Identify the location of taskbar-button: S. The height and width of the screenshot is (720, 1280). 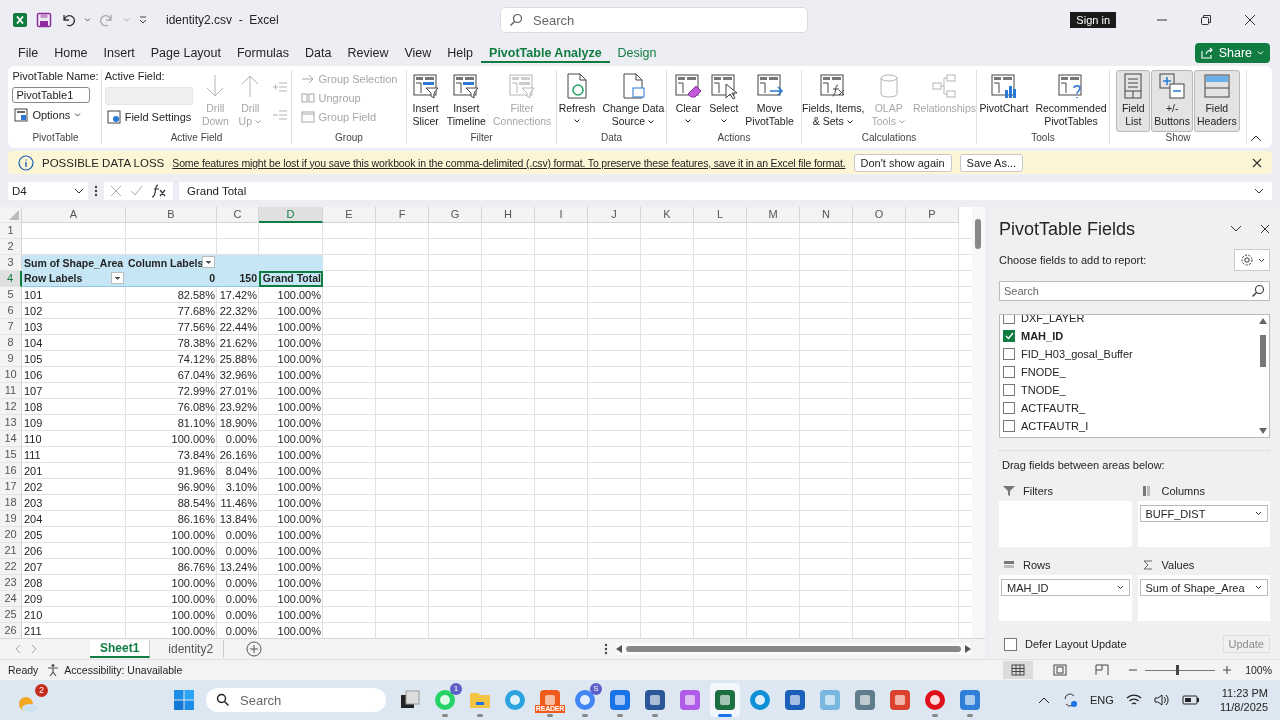
(585, 700).